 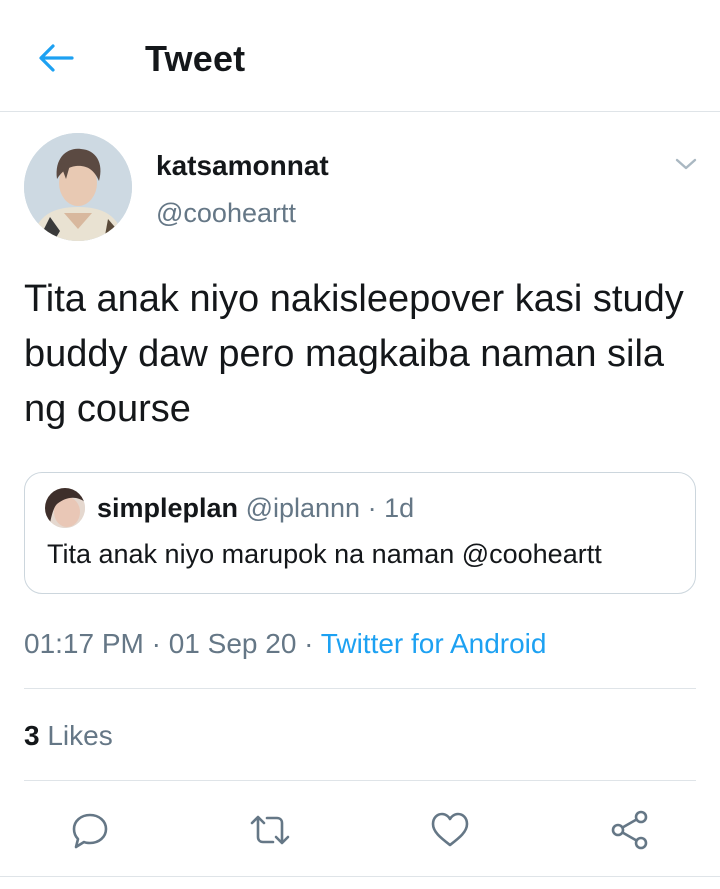 I want to click on retweet-button, so click(x=270, y=830).